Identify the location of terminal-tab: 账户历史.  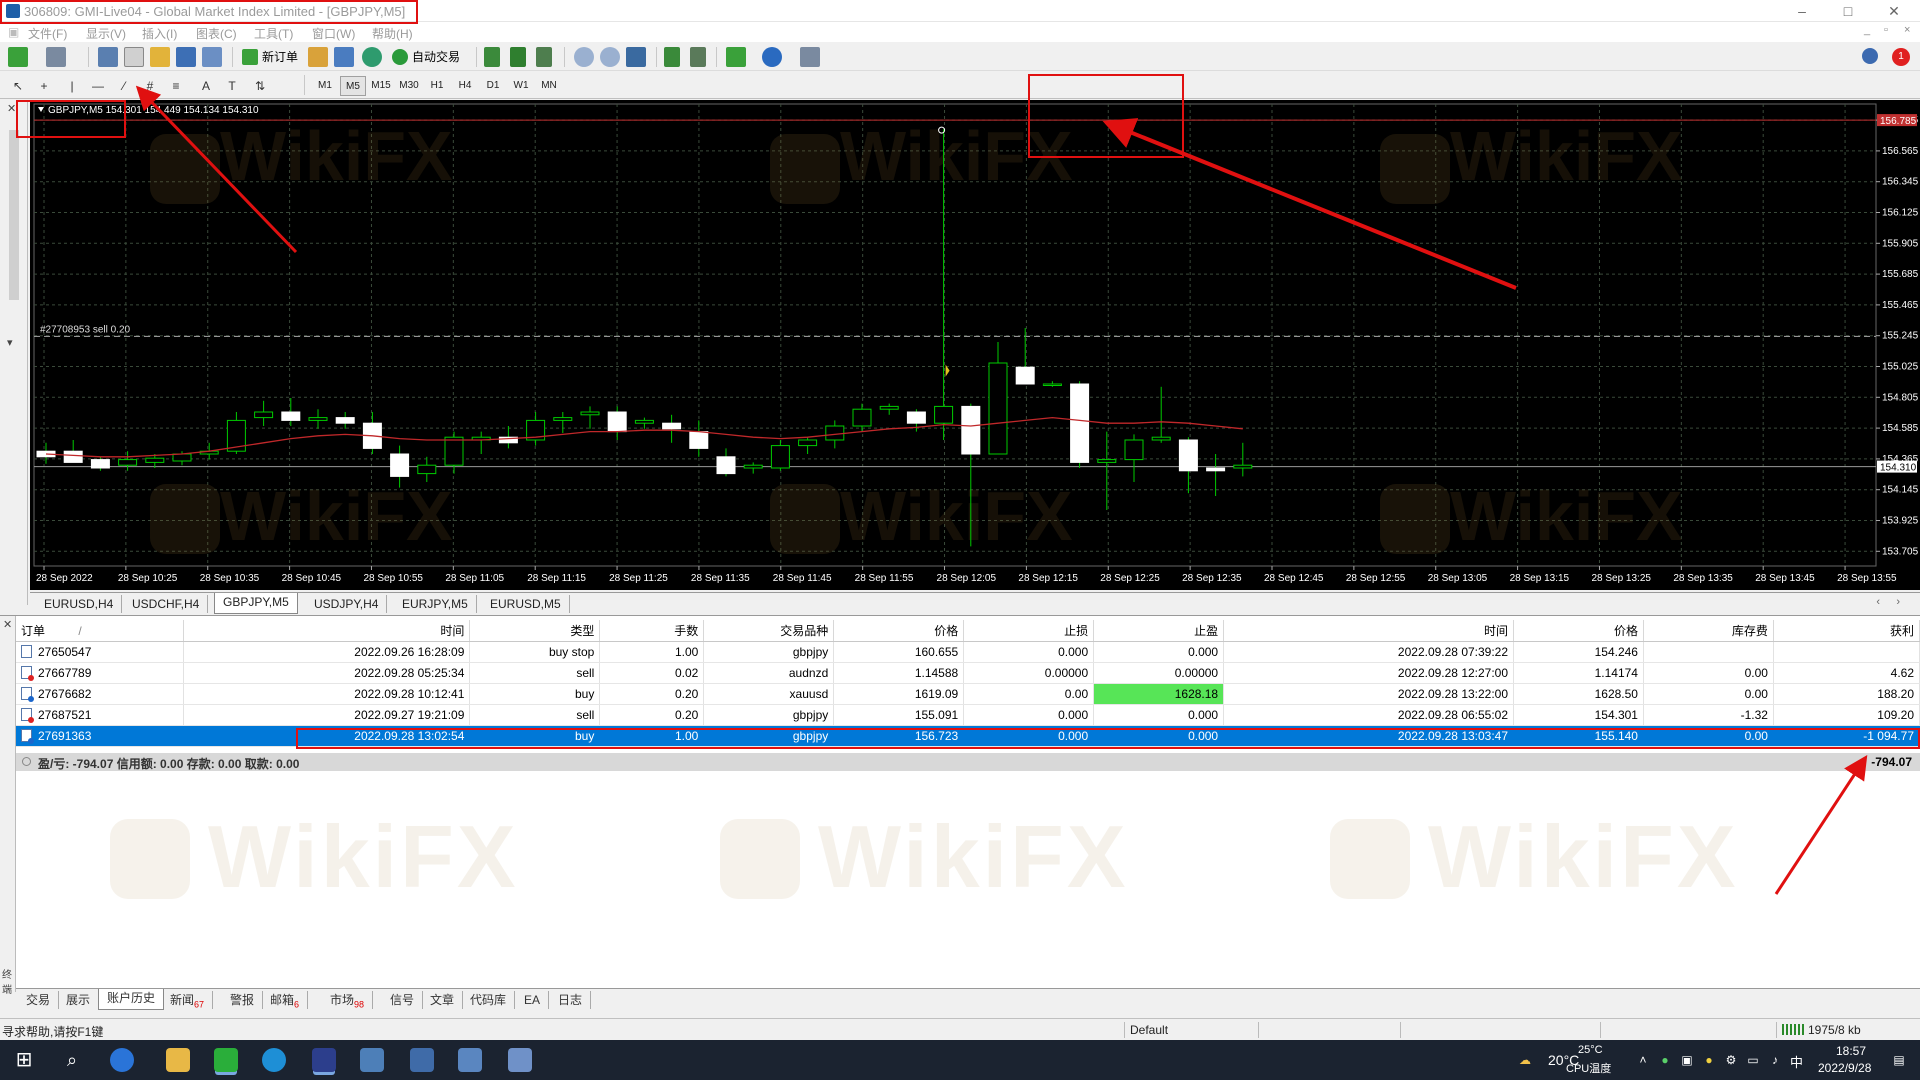
(131, 999).